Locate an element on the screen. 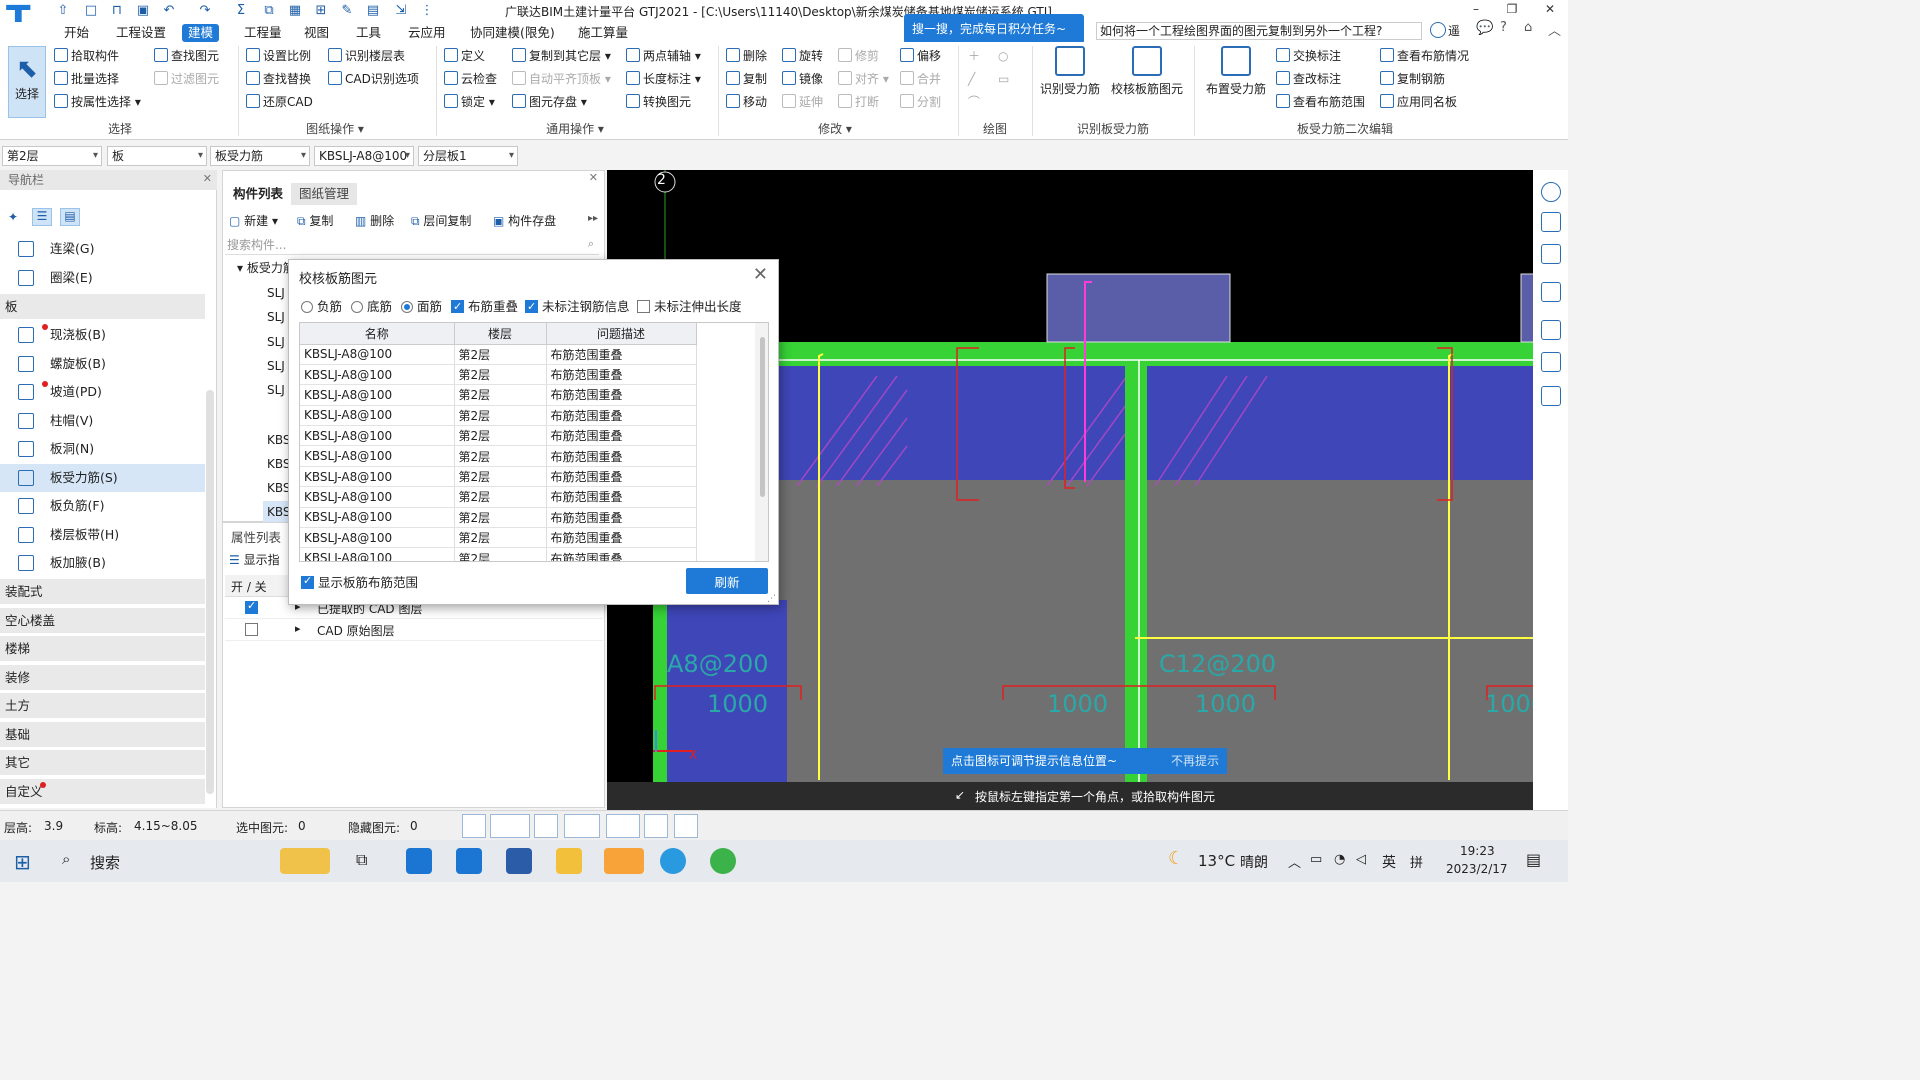 Image resolution: width=1920 pixels, height=1080 pixels. nav-category-custom: 自定义 is located at coordinates (102, 792).